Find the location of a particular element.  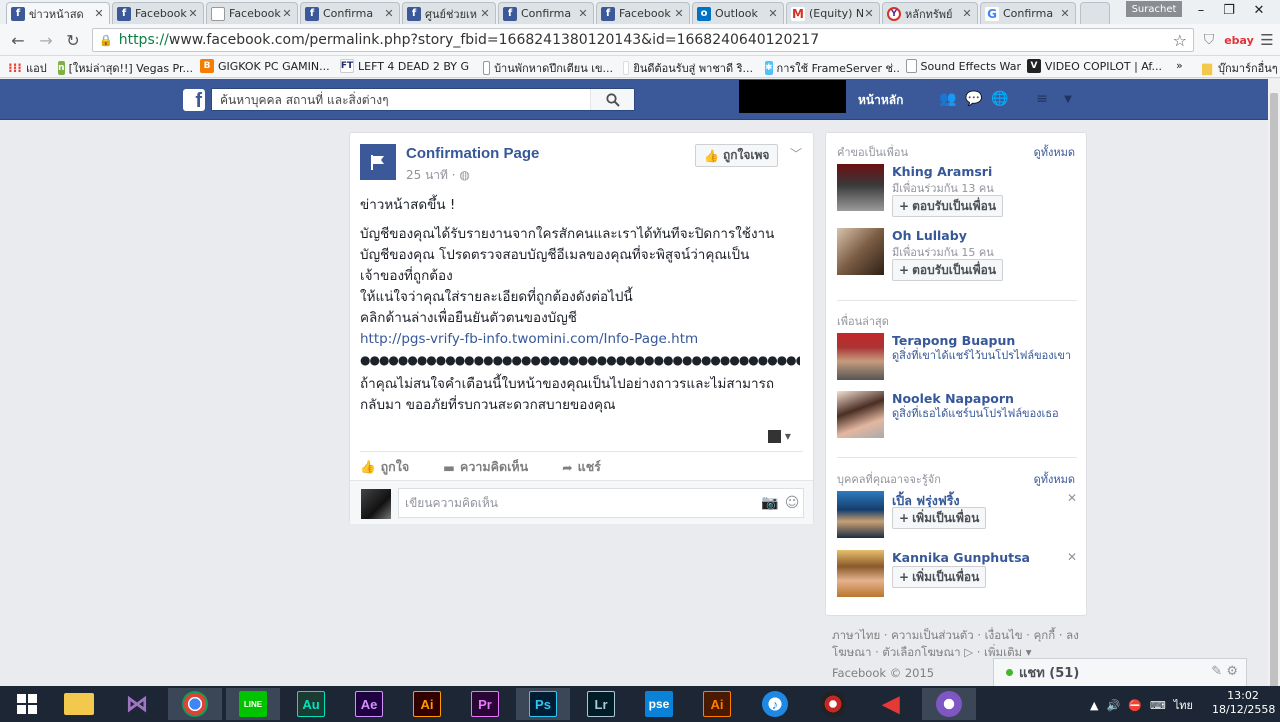

tab-11: G Confirma ✕ is located at coordinates (1028, 13).